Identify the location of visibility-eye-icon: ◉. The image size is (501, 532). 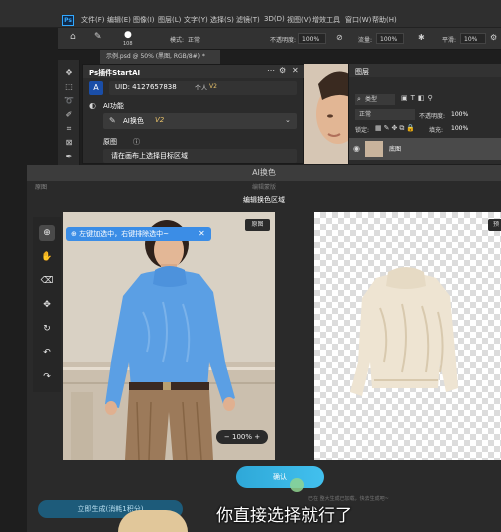
(356, 148).